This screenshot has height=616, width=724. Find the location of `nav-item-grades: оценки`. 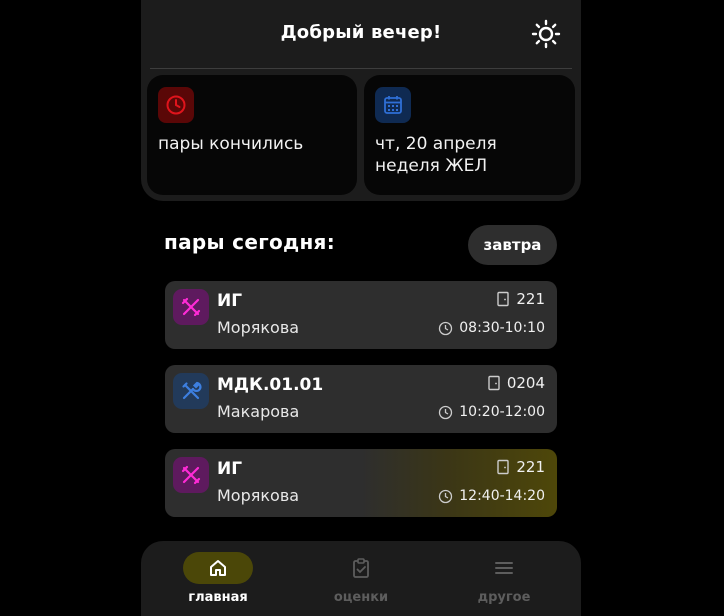

nav-item-grades: оценки is located at coordinates (361, 578).